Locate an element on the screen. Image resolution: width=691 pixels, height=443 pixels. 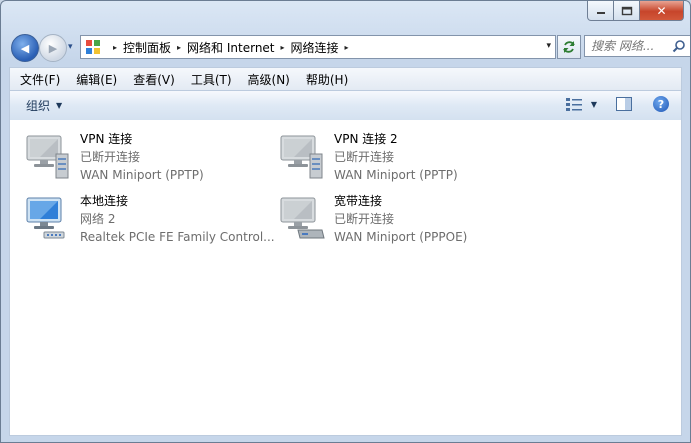
refresh-icon is located at coordinates (569, 47).